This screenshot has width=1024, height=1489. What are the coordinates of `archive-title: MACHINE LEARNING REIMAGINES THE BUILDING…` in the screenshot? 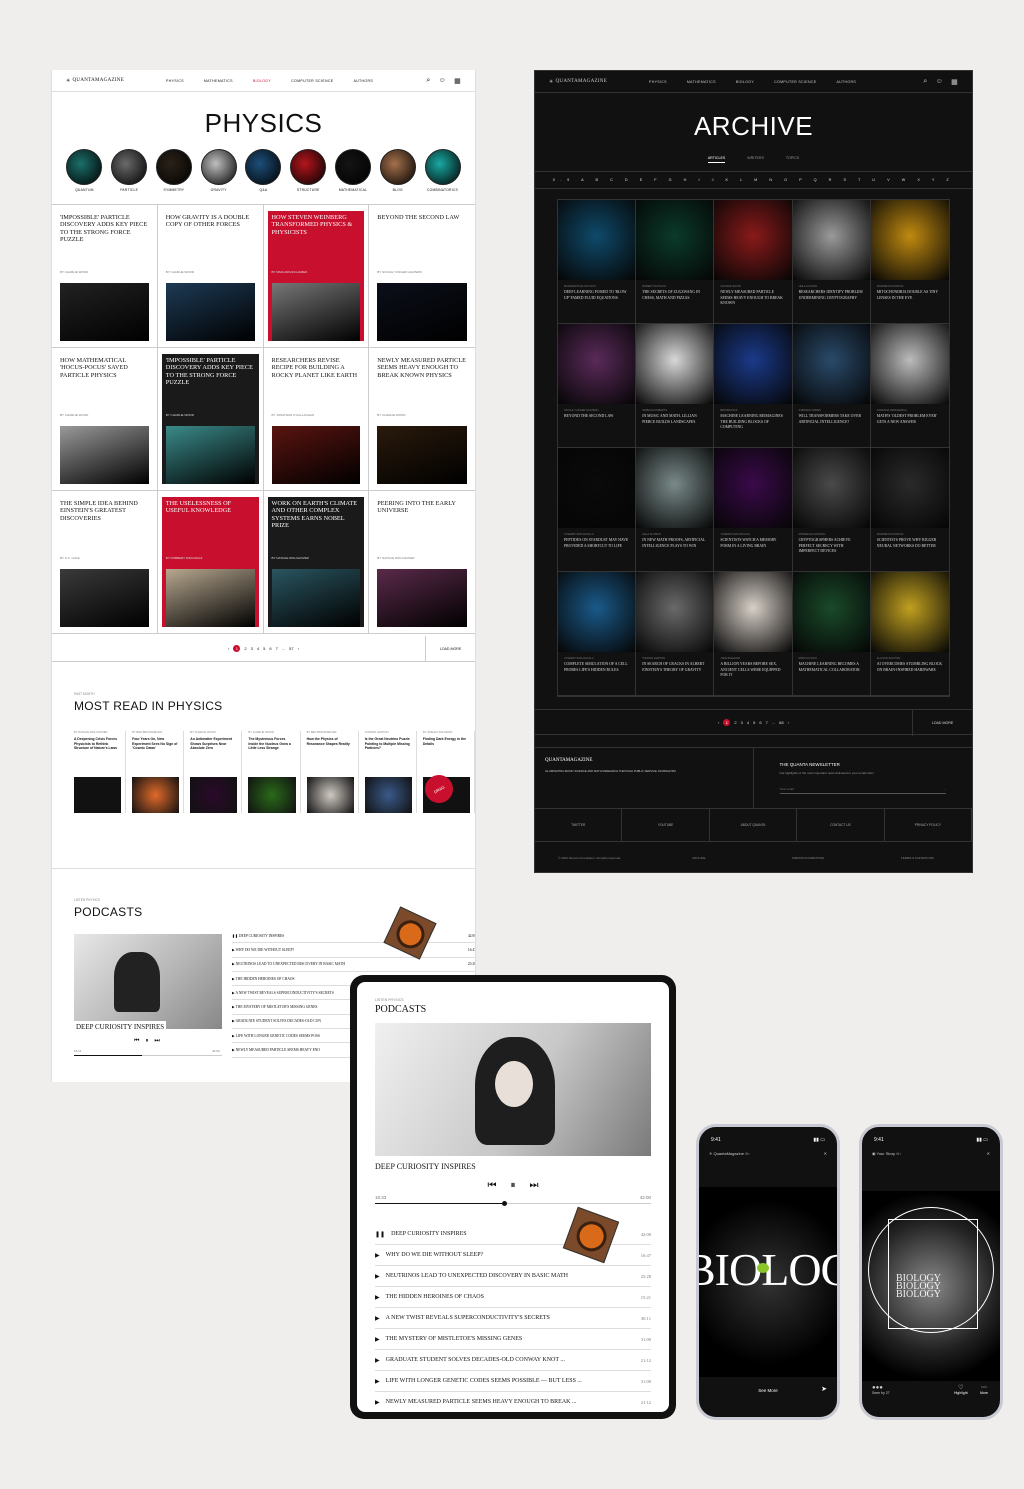 It's located at (752, 422).